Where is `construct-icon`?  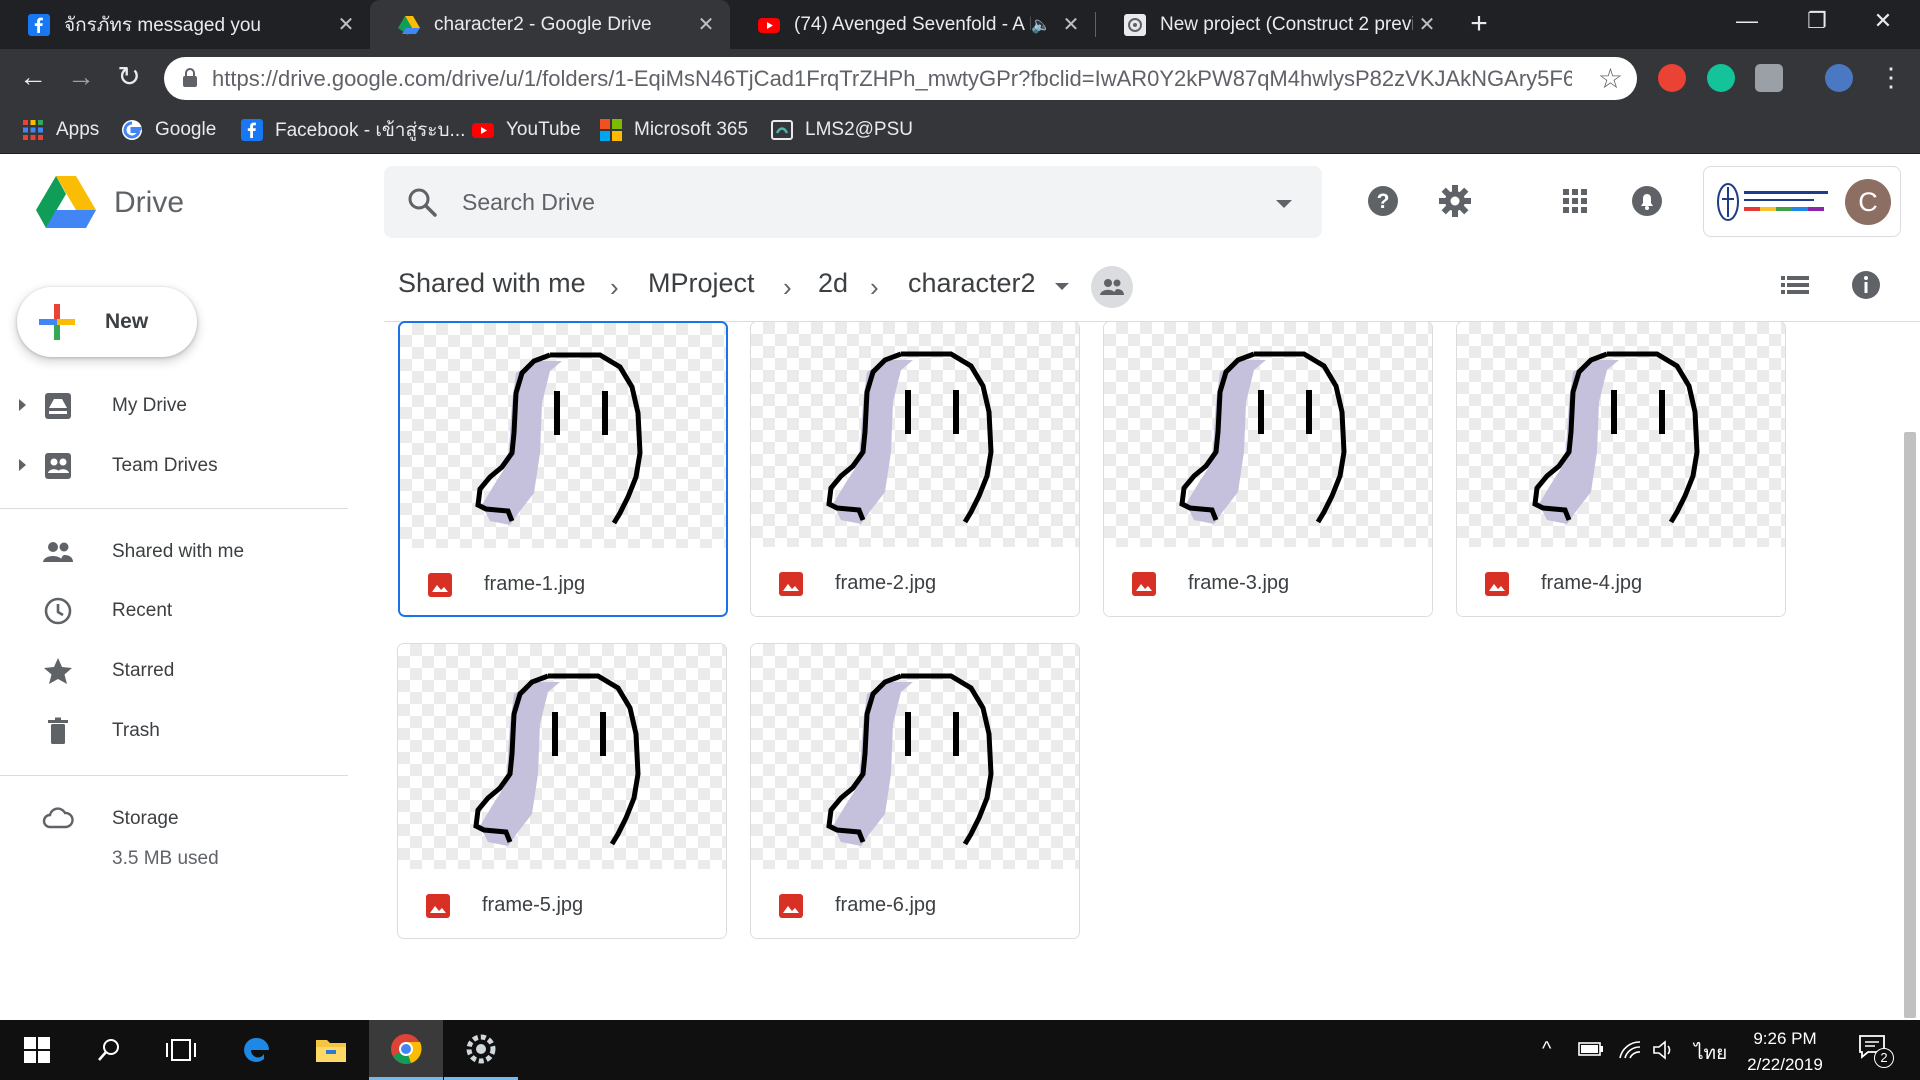 construct-icon is located at coordinates (481, 1048).